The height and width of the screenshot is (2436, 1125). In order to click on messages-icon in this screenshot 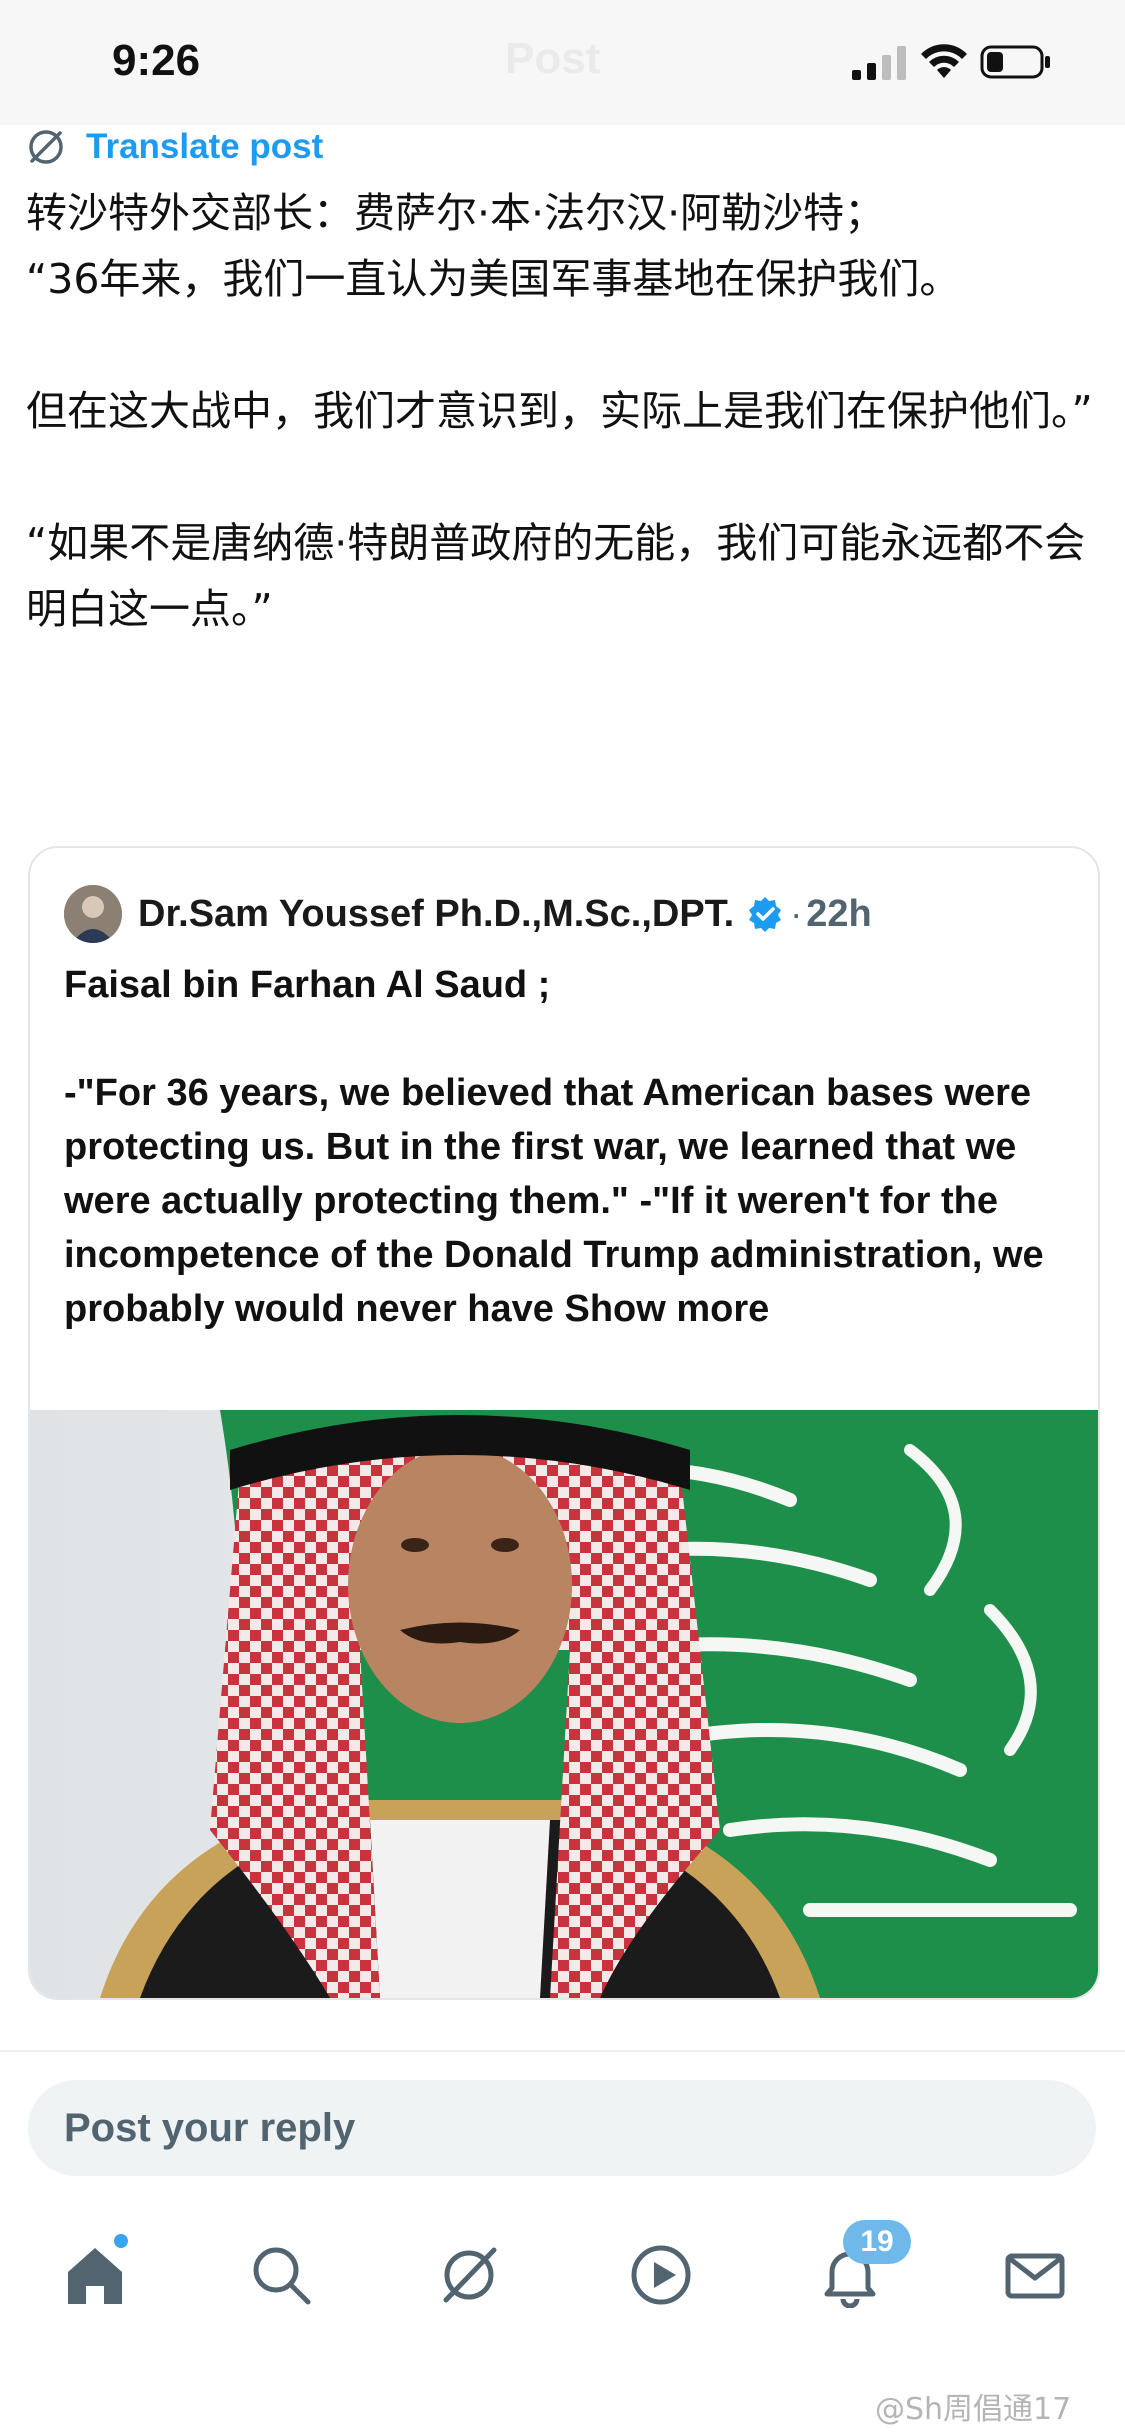, I will do `click(1035, 2276)`.